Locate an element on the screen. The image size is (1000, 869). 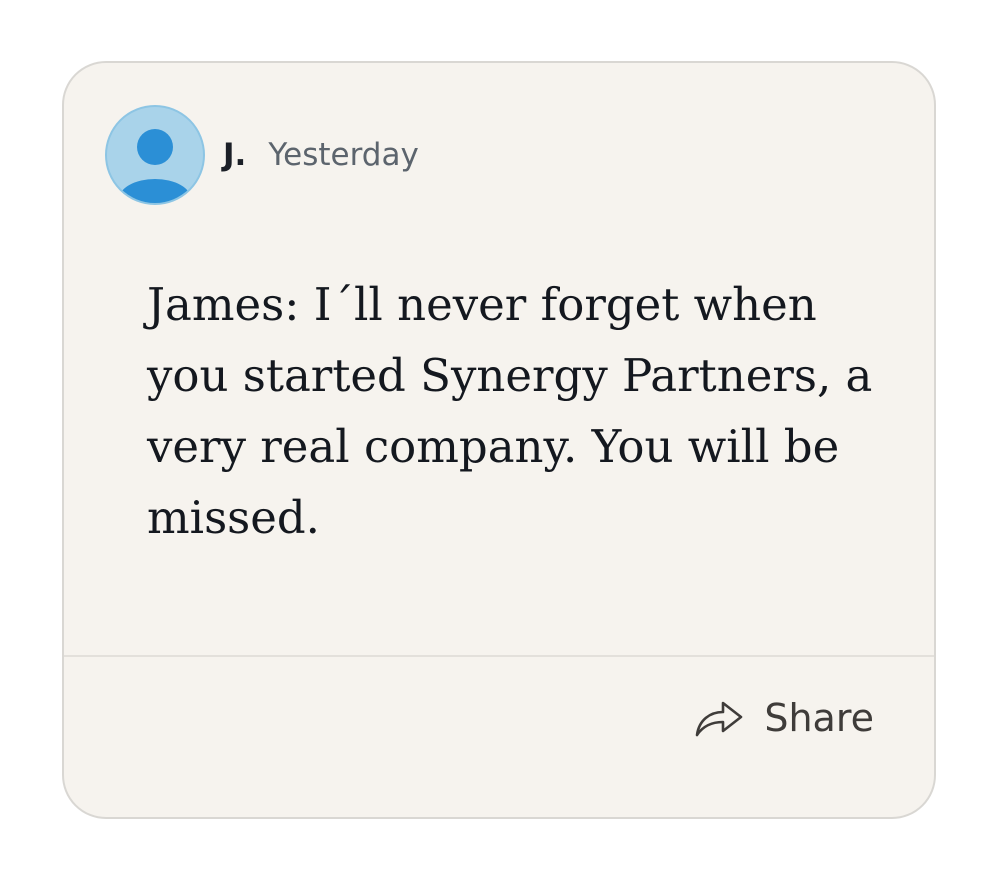
avatar is located at coordinates (155, 155).